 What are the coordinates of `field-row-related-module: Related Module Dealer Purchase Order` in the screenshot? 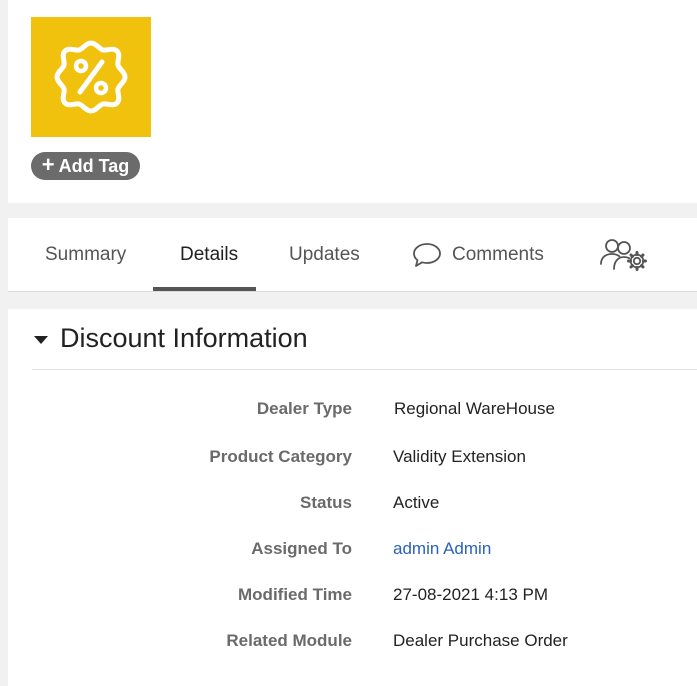 It's located at (352, 641).